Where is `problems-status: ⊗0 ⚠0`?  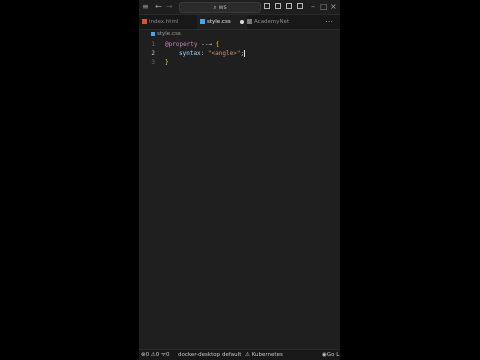 problems-status: ⊗0 ⚠0 is located at coordinates (150, 355).